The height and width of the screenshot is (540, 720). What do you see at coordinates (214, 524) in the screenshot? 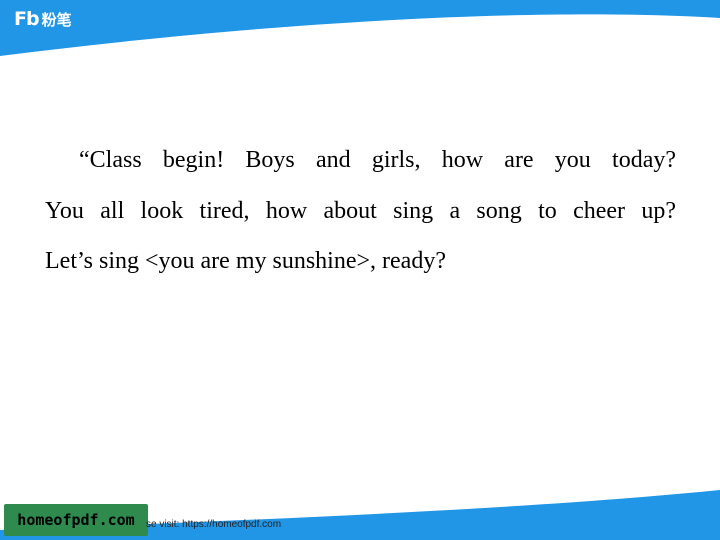
I see `watermark-note: se visit: https://homeofpdf.com` at bounding box center [214, 524].